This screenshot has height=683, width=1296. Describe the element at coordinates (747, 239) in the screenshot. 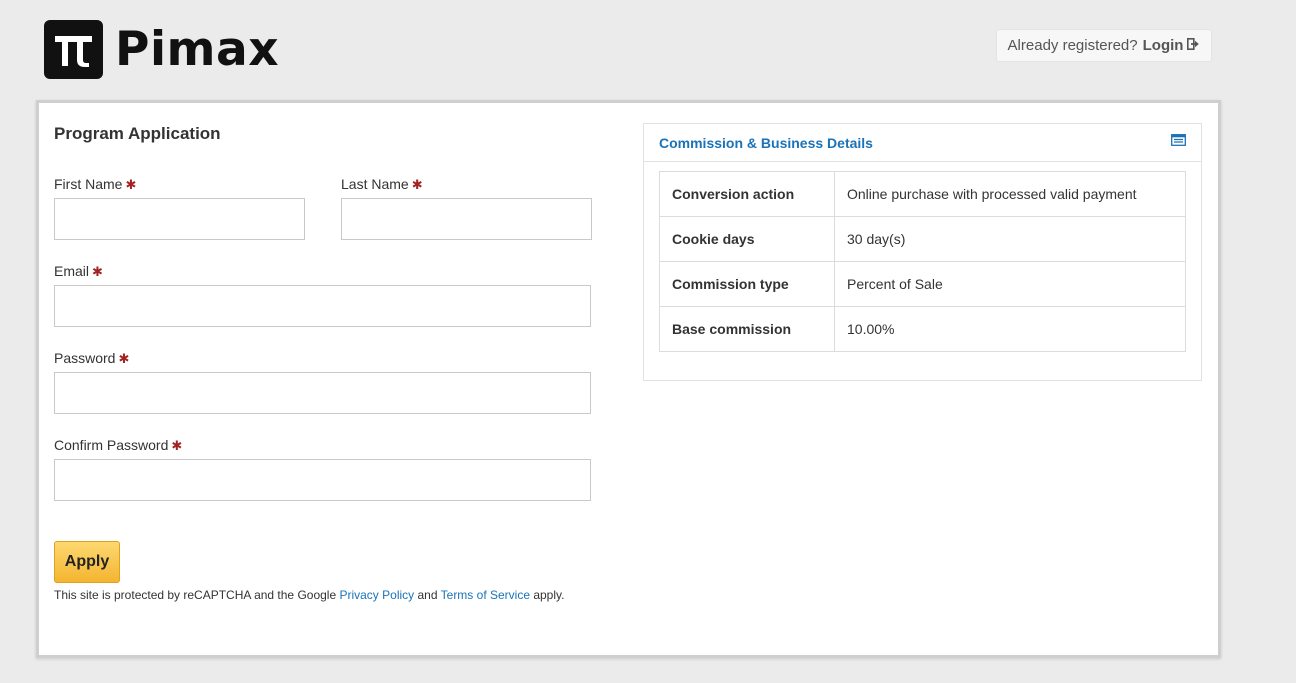

I see `detail-key: Cookie days` at that location.